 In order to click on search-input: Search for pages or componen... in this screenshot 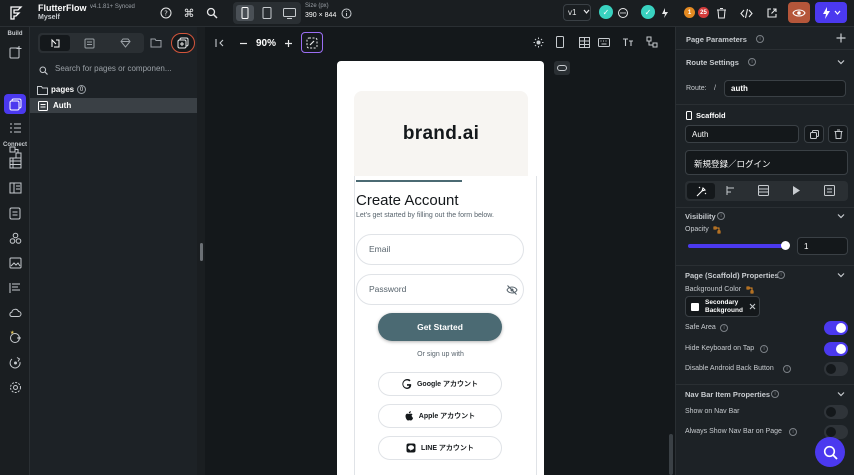, I will do `click(113, 68)`.